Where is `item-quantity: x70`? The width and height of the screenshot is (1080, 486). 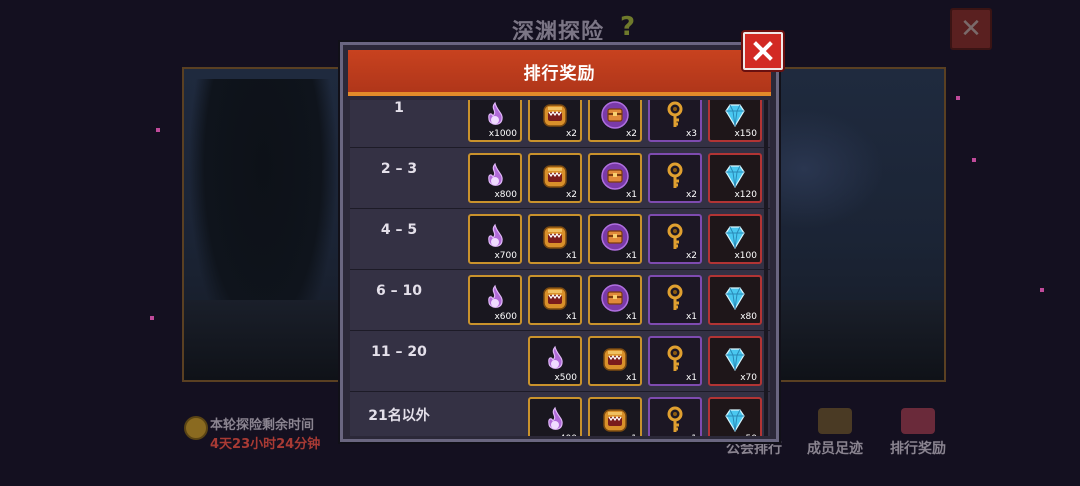
item-quantity: x70 is located at coordinates (748, 378).